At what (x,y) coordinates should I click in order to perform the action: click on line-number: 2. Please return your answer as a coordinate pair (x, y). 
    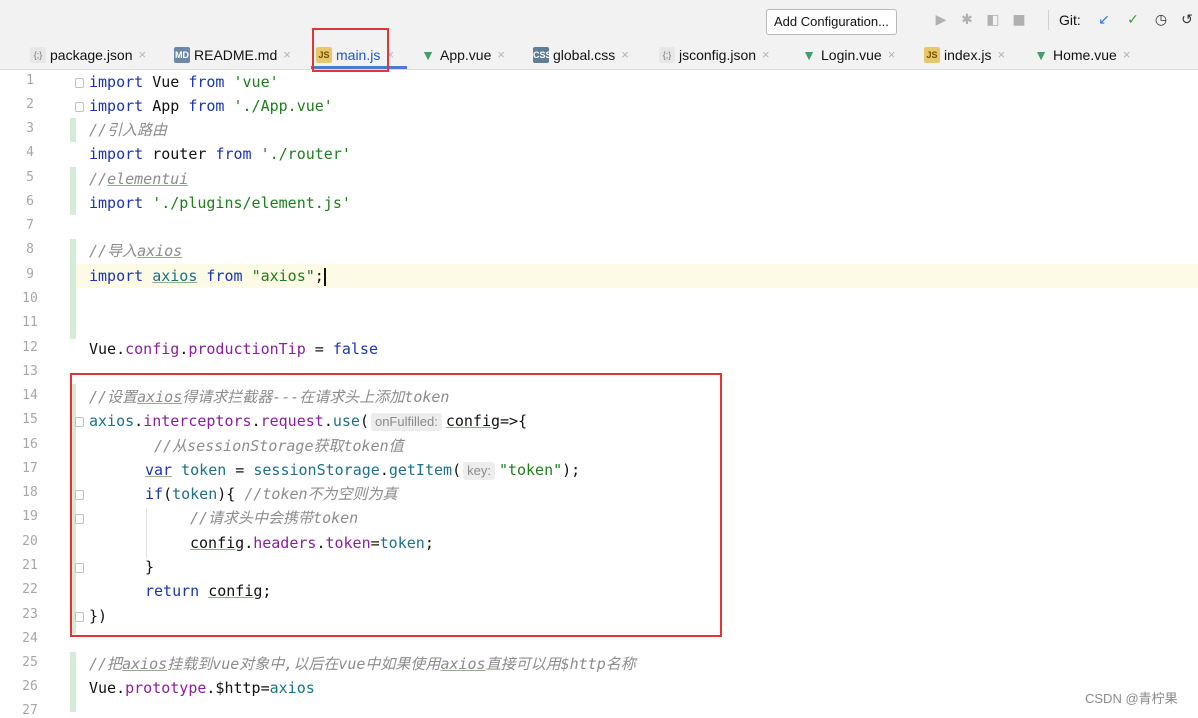
    Looking at the image, I should click on (30, 104).